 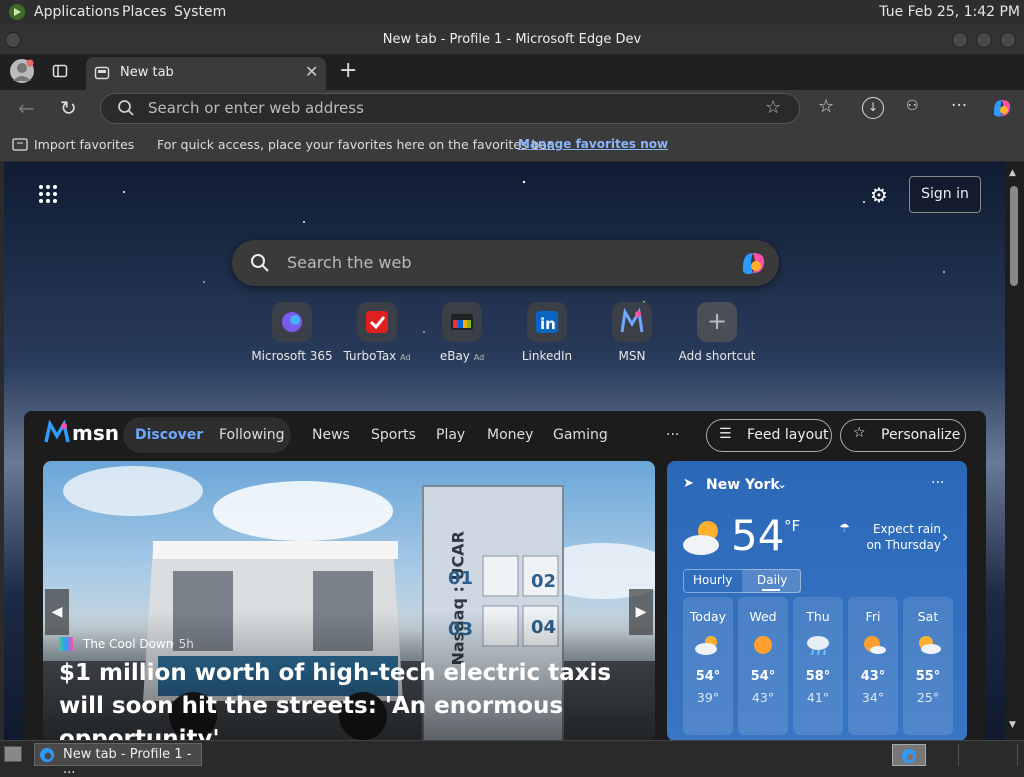 What do you see at coordinates (311, 71) in the screenshot?
I see `close-tab-icon: ✕` at bounding box center [311, 71].